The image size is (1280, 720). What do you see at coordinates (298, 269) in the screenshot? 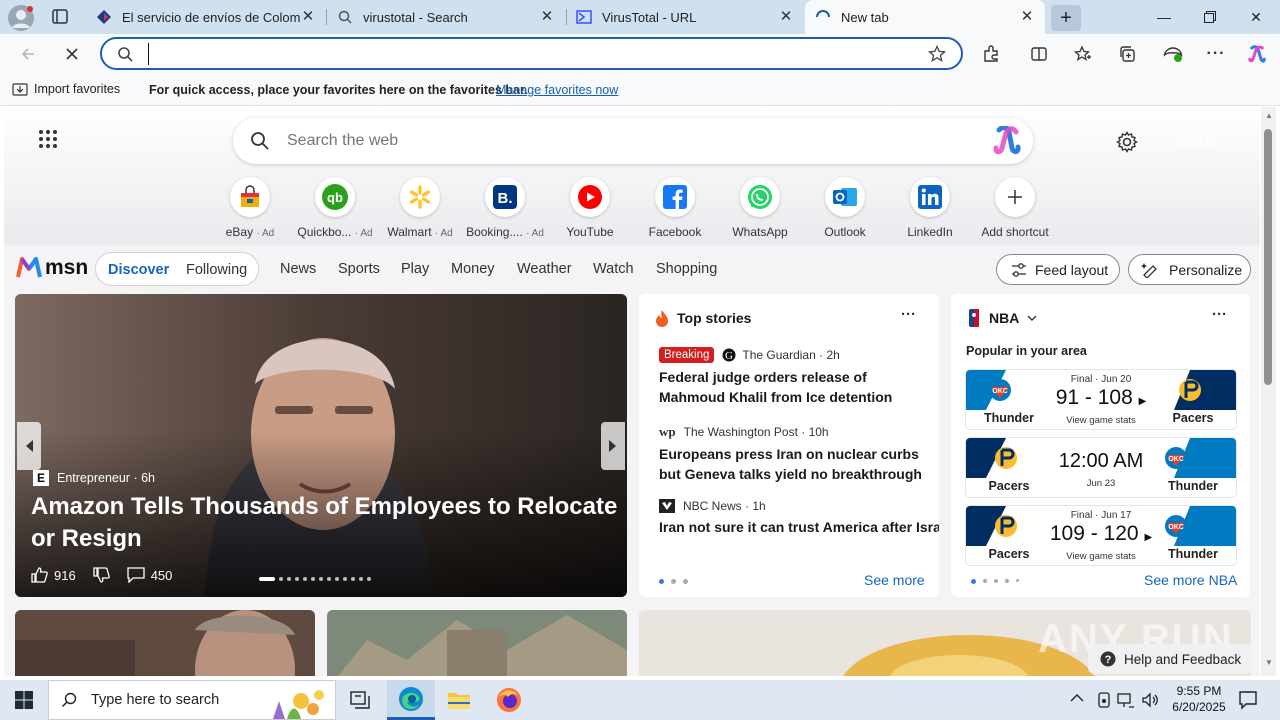
I see `nav-news: News` at bounding box center [298, 269].